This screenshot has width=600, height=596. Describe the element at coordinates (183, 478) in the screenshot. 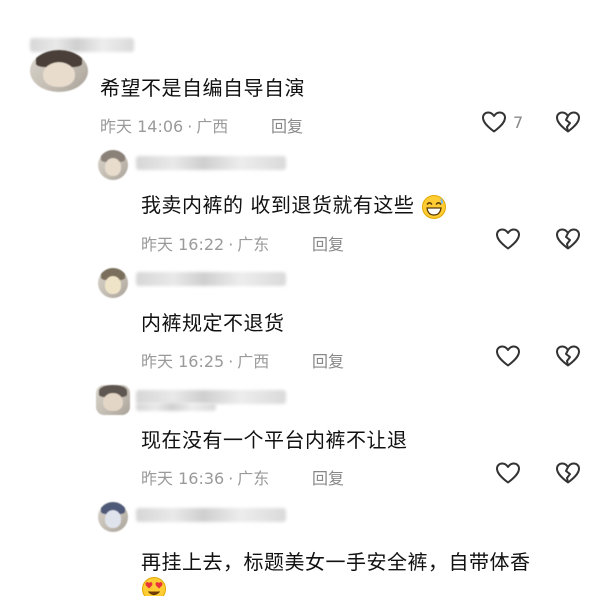

I see `comment-time: 昨天 16:36` at that location.